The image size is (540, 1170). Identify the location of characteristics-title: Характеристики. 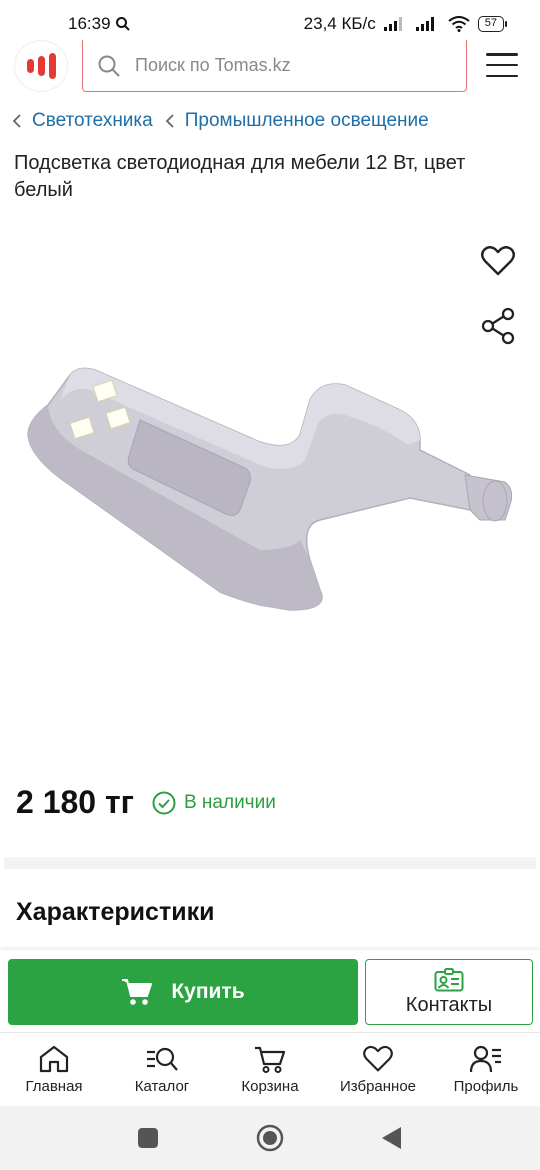
(115, 912).